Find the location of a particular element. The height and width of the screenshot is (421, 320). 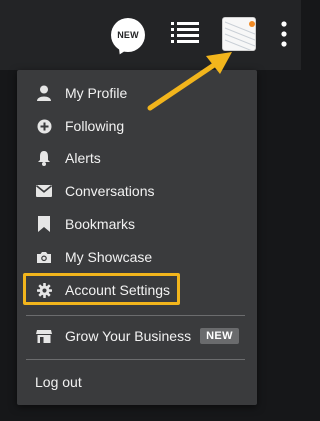

logout-label: Log out is located at coordinates (58, 382).